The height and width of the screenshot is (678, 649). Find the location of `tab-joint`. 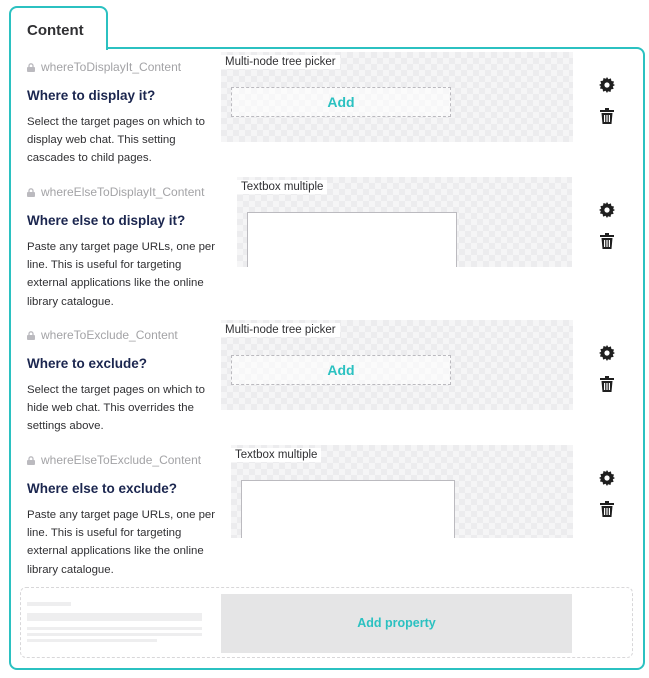

tab-joint is located at coordinates (58, 48).